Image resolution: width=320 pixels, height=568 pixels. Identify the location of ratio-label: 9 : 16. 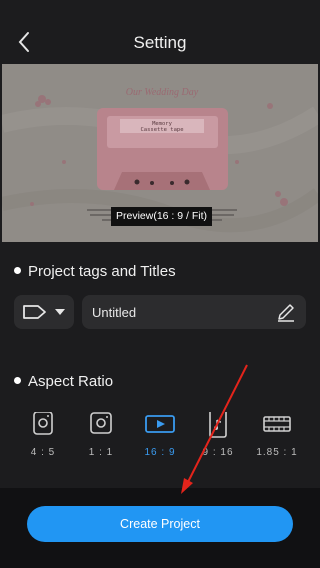
(218, 452).